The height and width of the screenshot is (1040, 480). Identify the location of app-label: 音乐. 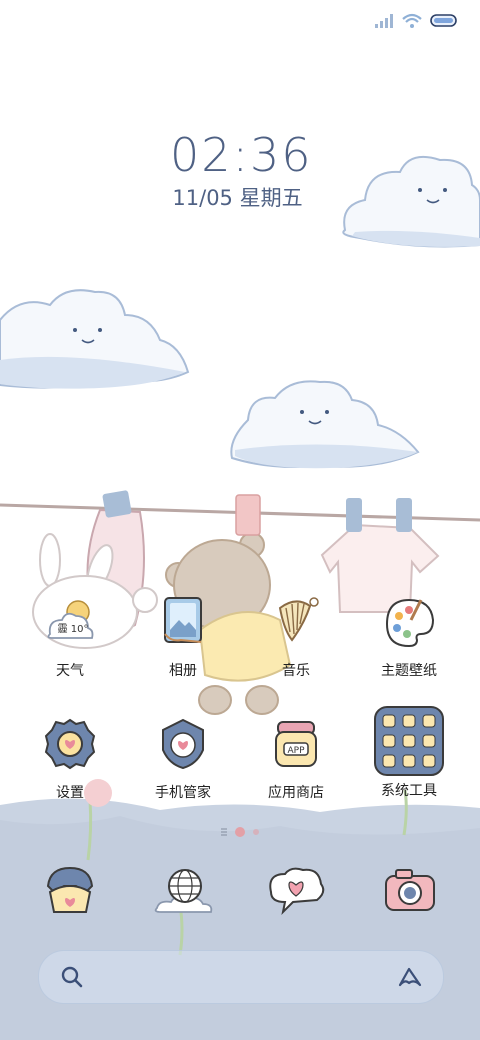
(296, 671).